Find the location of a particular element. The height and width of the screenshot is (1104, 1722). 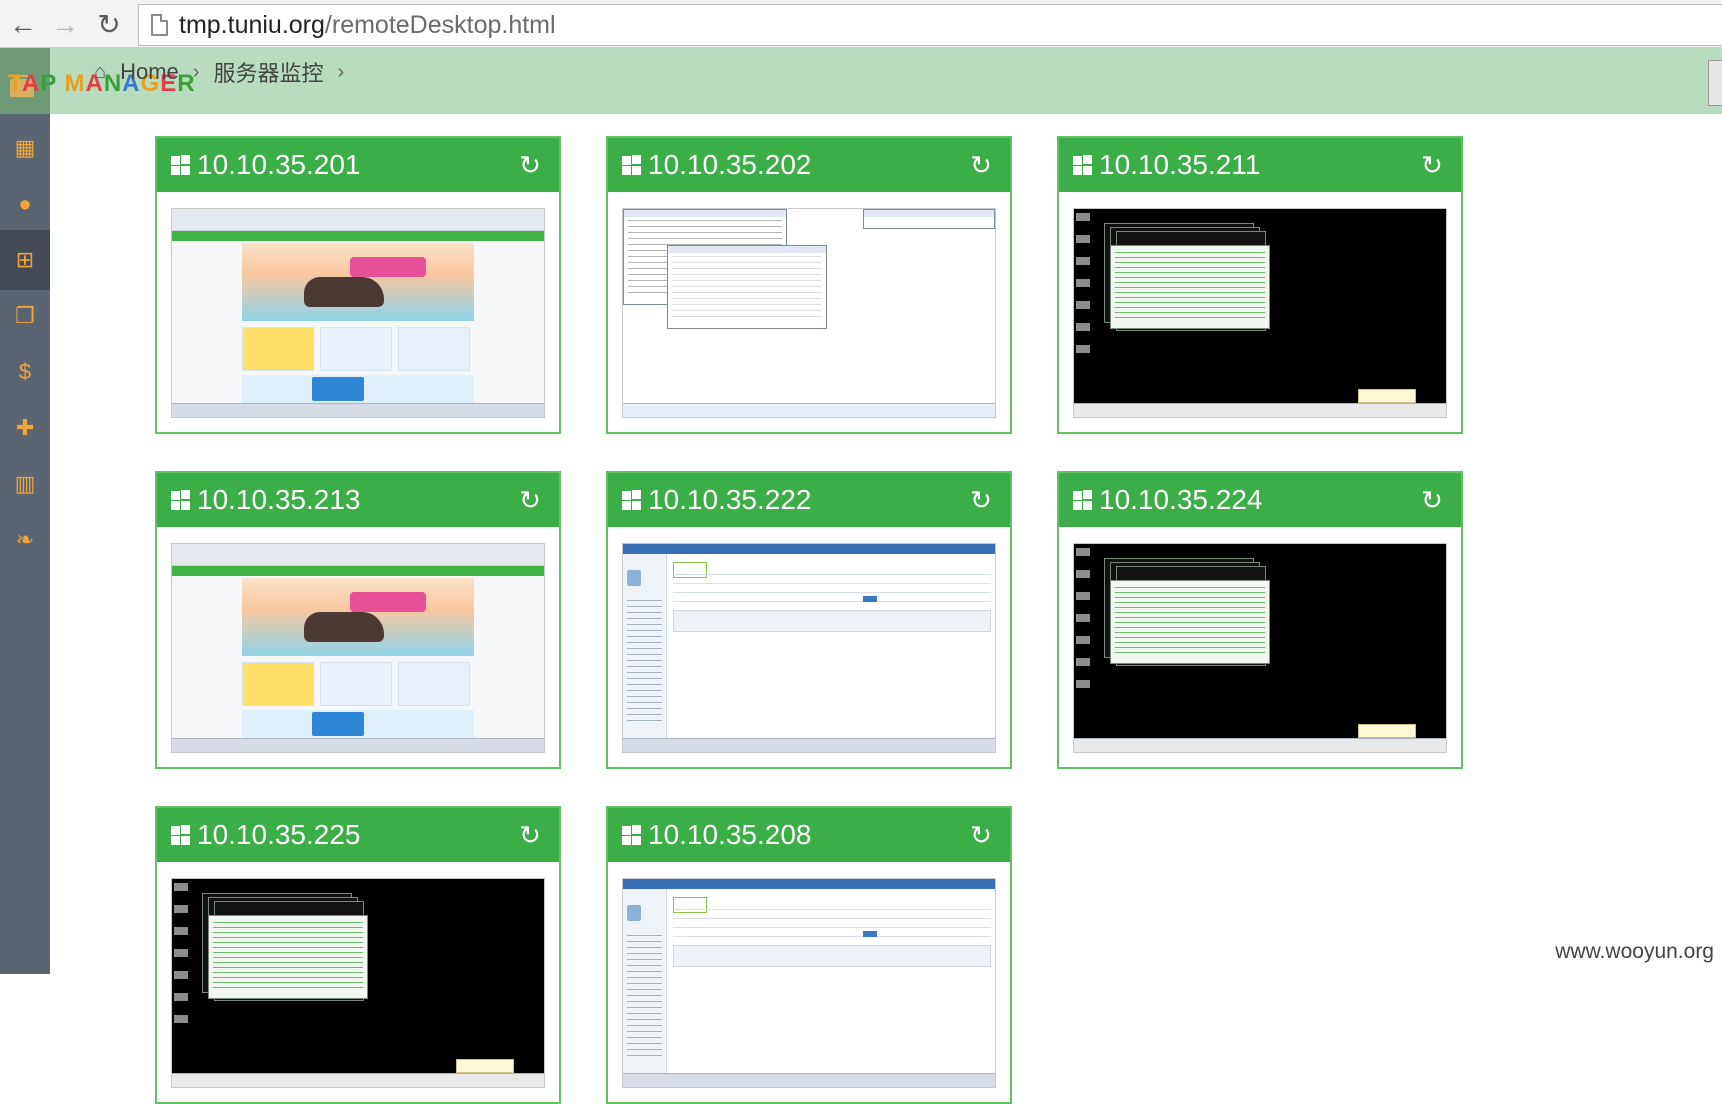

server-ip: 10.10.35.202 is located at coordinates (730, 165).